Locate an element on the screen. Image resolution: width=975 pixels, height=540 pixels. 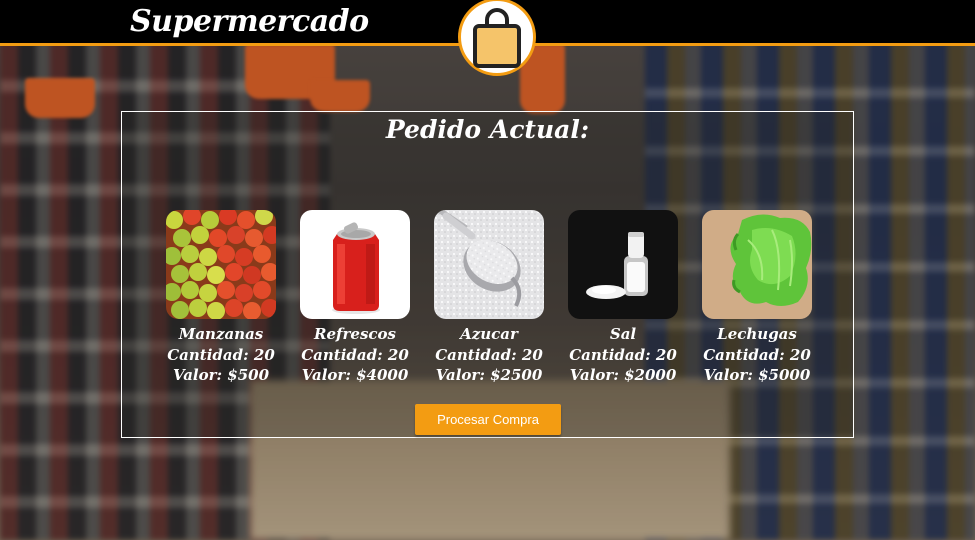
product-card-refrescos: Refrescos Cantidad: 20 Valor: $4000 is located at coordinates (355, 298).